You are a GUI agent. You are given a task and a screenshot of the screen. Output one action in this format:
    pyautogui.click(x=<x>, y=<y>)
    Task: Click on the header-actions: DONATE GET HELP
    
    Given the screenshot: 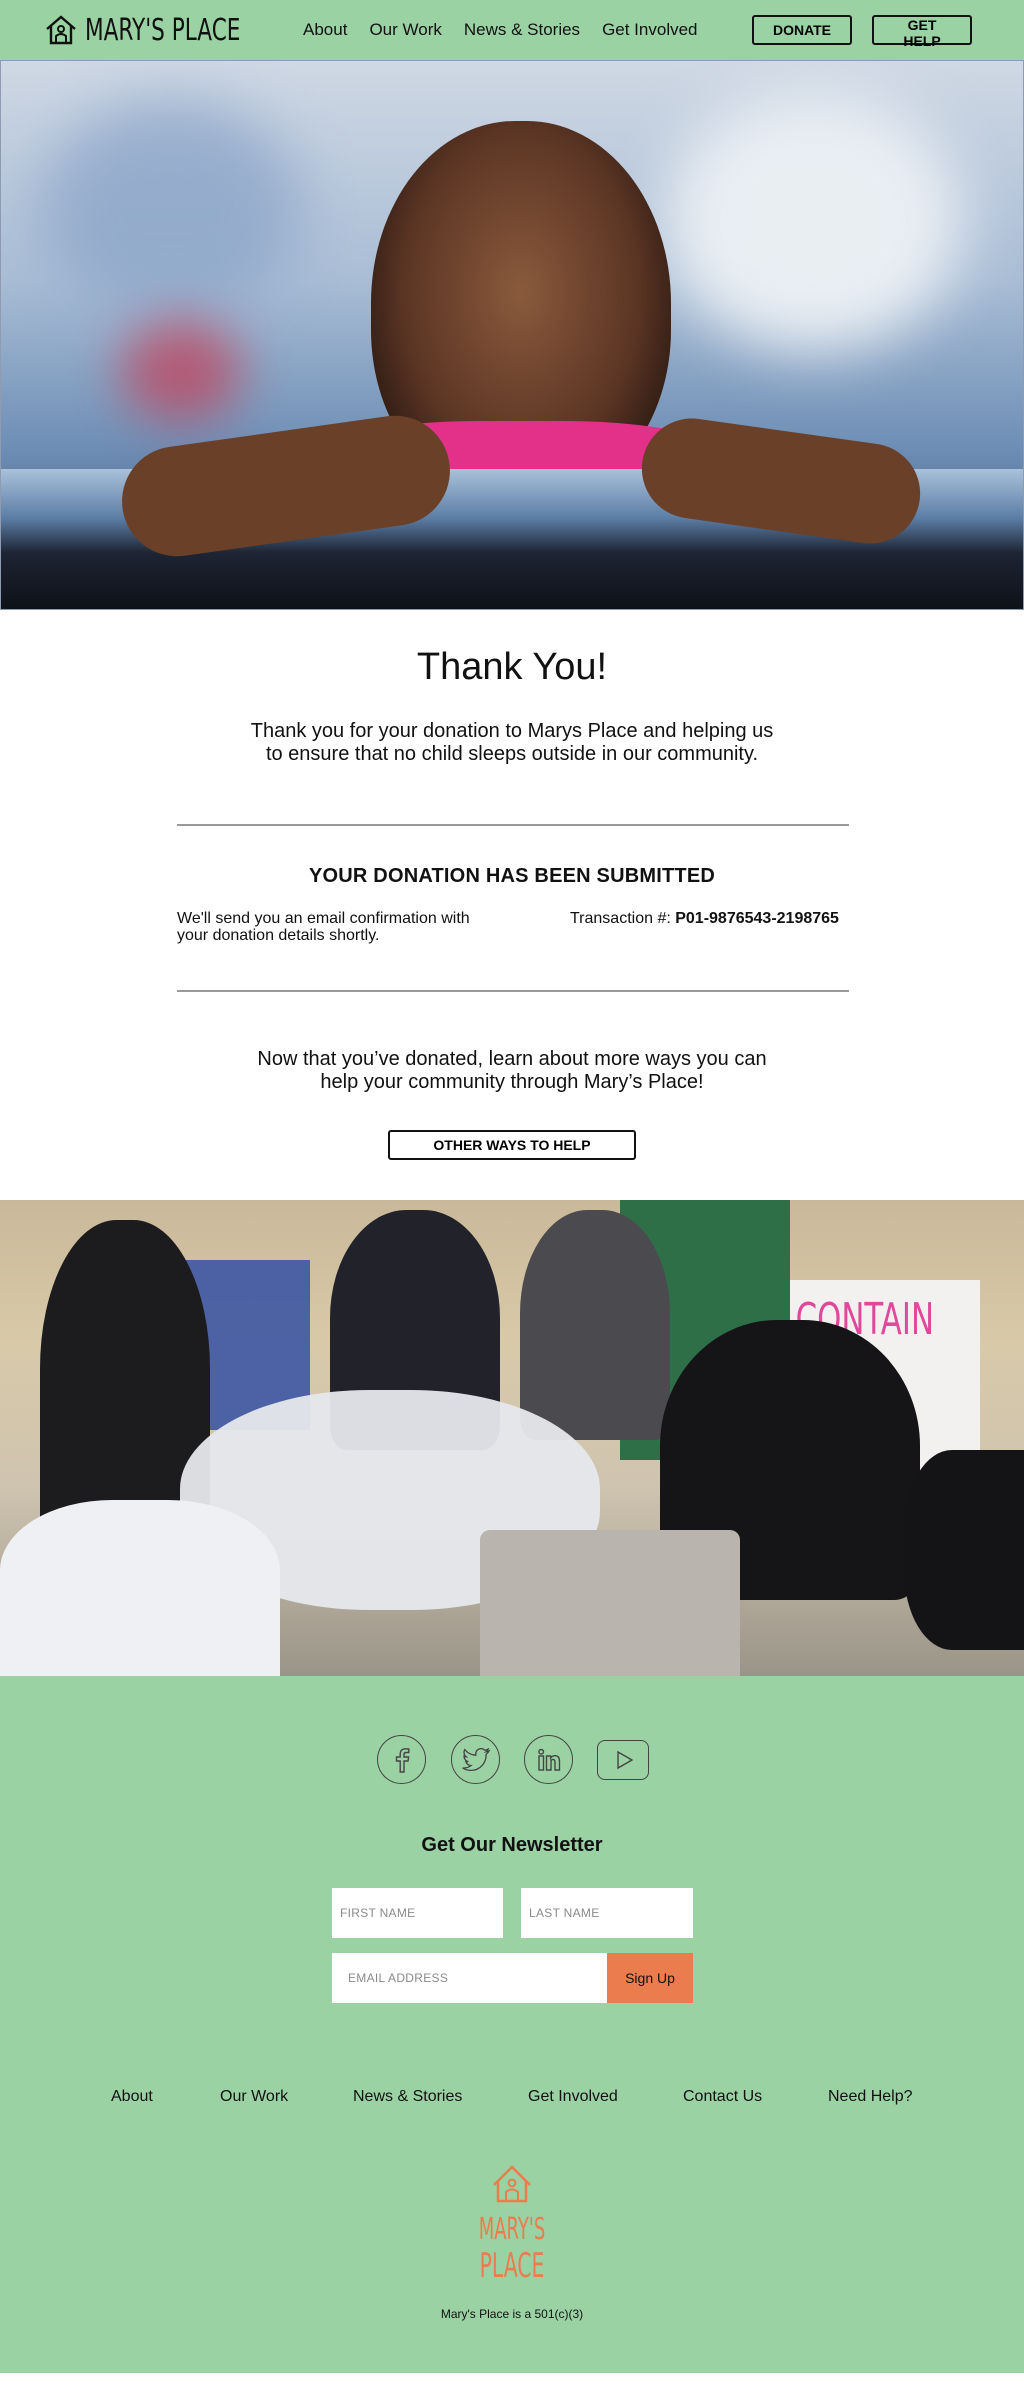 What is the action you would take?
    pyautogui.click(x=862, y=32)
    